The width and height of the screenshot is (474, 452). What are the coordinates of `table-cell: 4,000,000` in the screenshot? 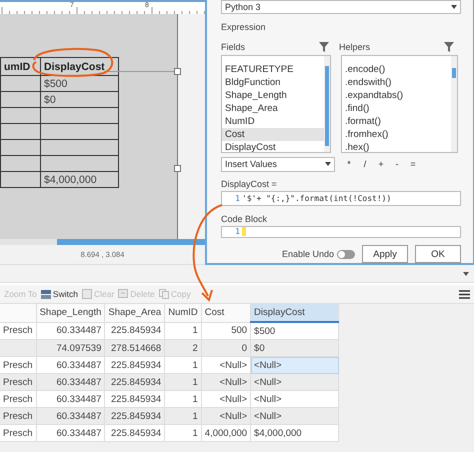 It's located at (226, 433).